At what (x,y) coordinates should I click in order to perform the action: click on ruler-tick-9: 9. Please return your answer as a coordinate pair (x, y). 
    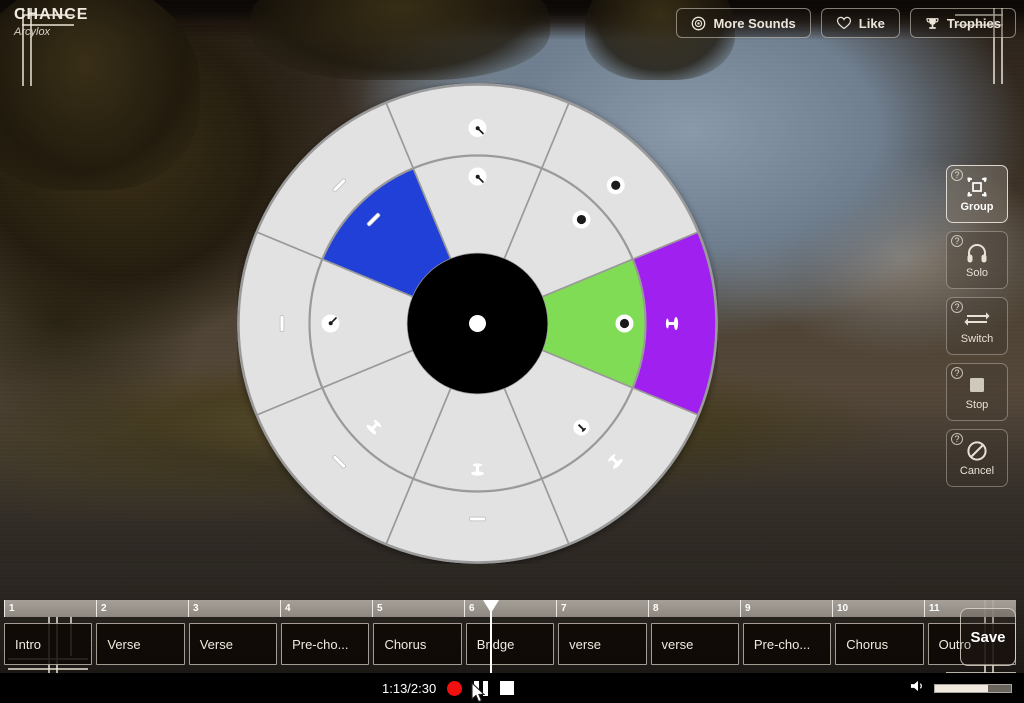
    Looking at the image, I should click on (786, 608).